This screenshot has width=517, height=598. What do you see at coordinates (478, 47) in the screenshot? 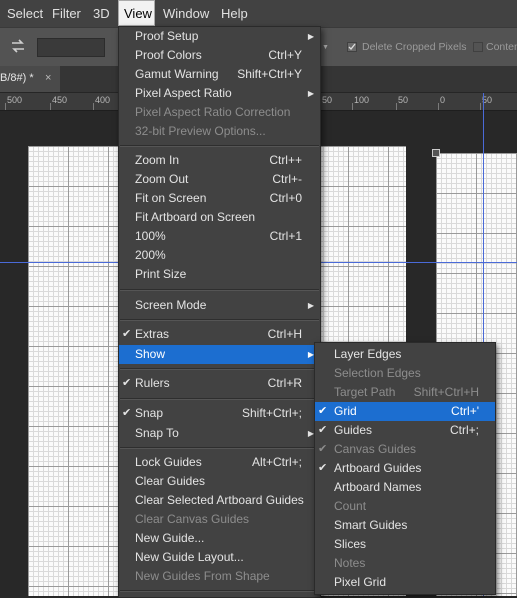
I see `content-aware-checkbox` at bounding box center [478, 47].